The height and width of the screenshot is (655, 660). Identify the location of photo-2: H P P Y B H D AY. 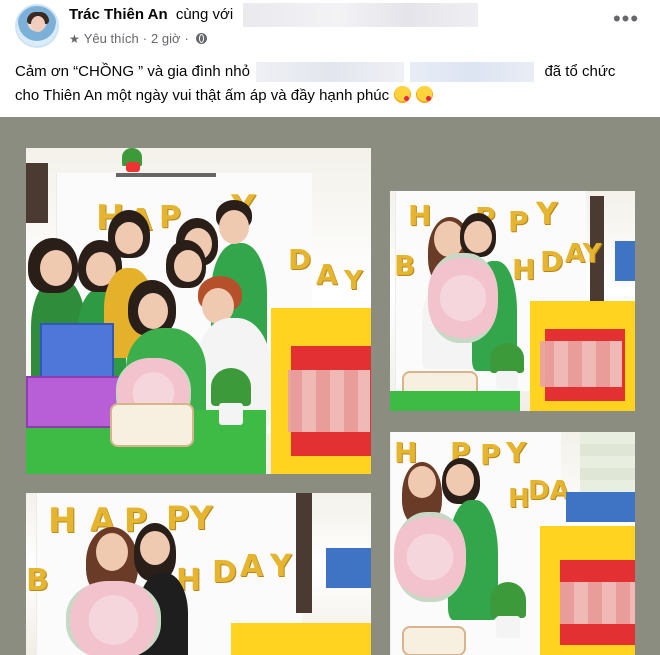
(512, 301).